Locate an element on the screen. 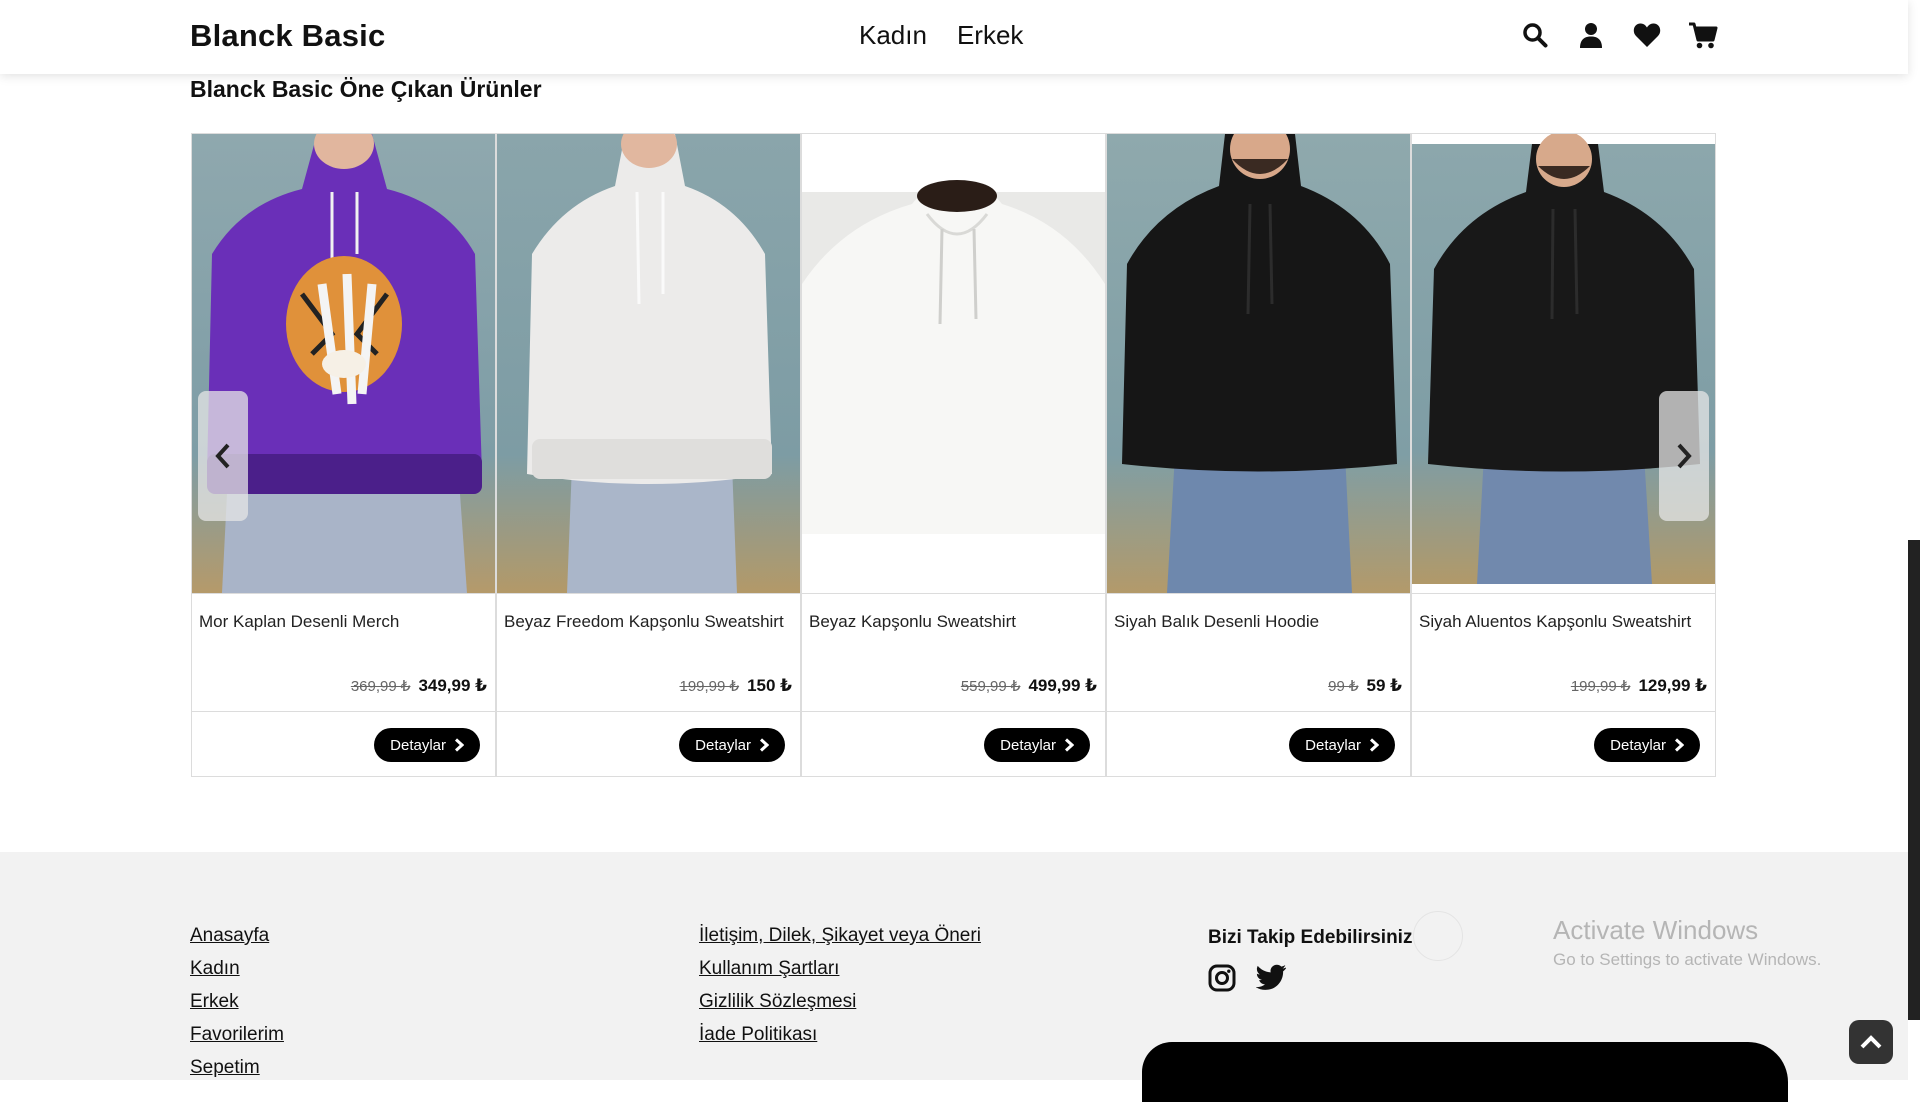  product-prices: 199,99 ₺ 129,99 ₺ is located at coordinates (1639, 686).